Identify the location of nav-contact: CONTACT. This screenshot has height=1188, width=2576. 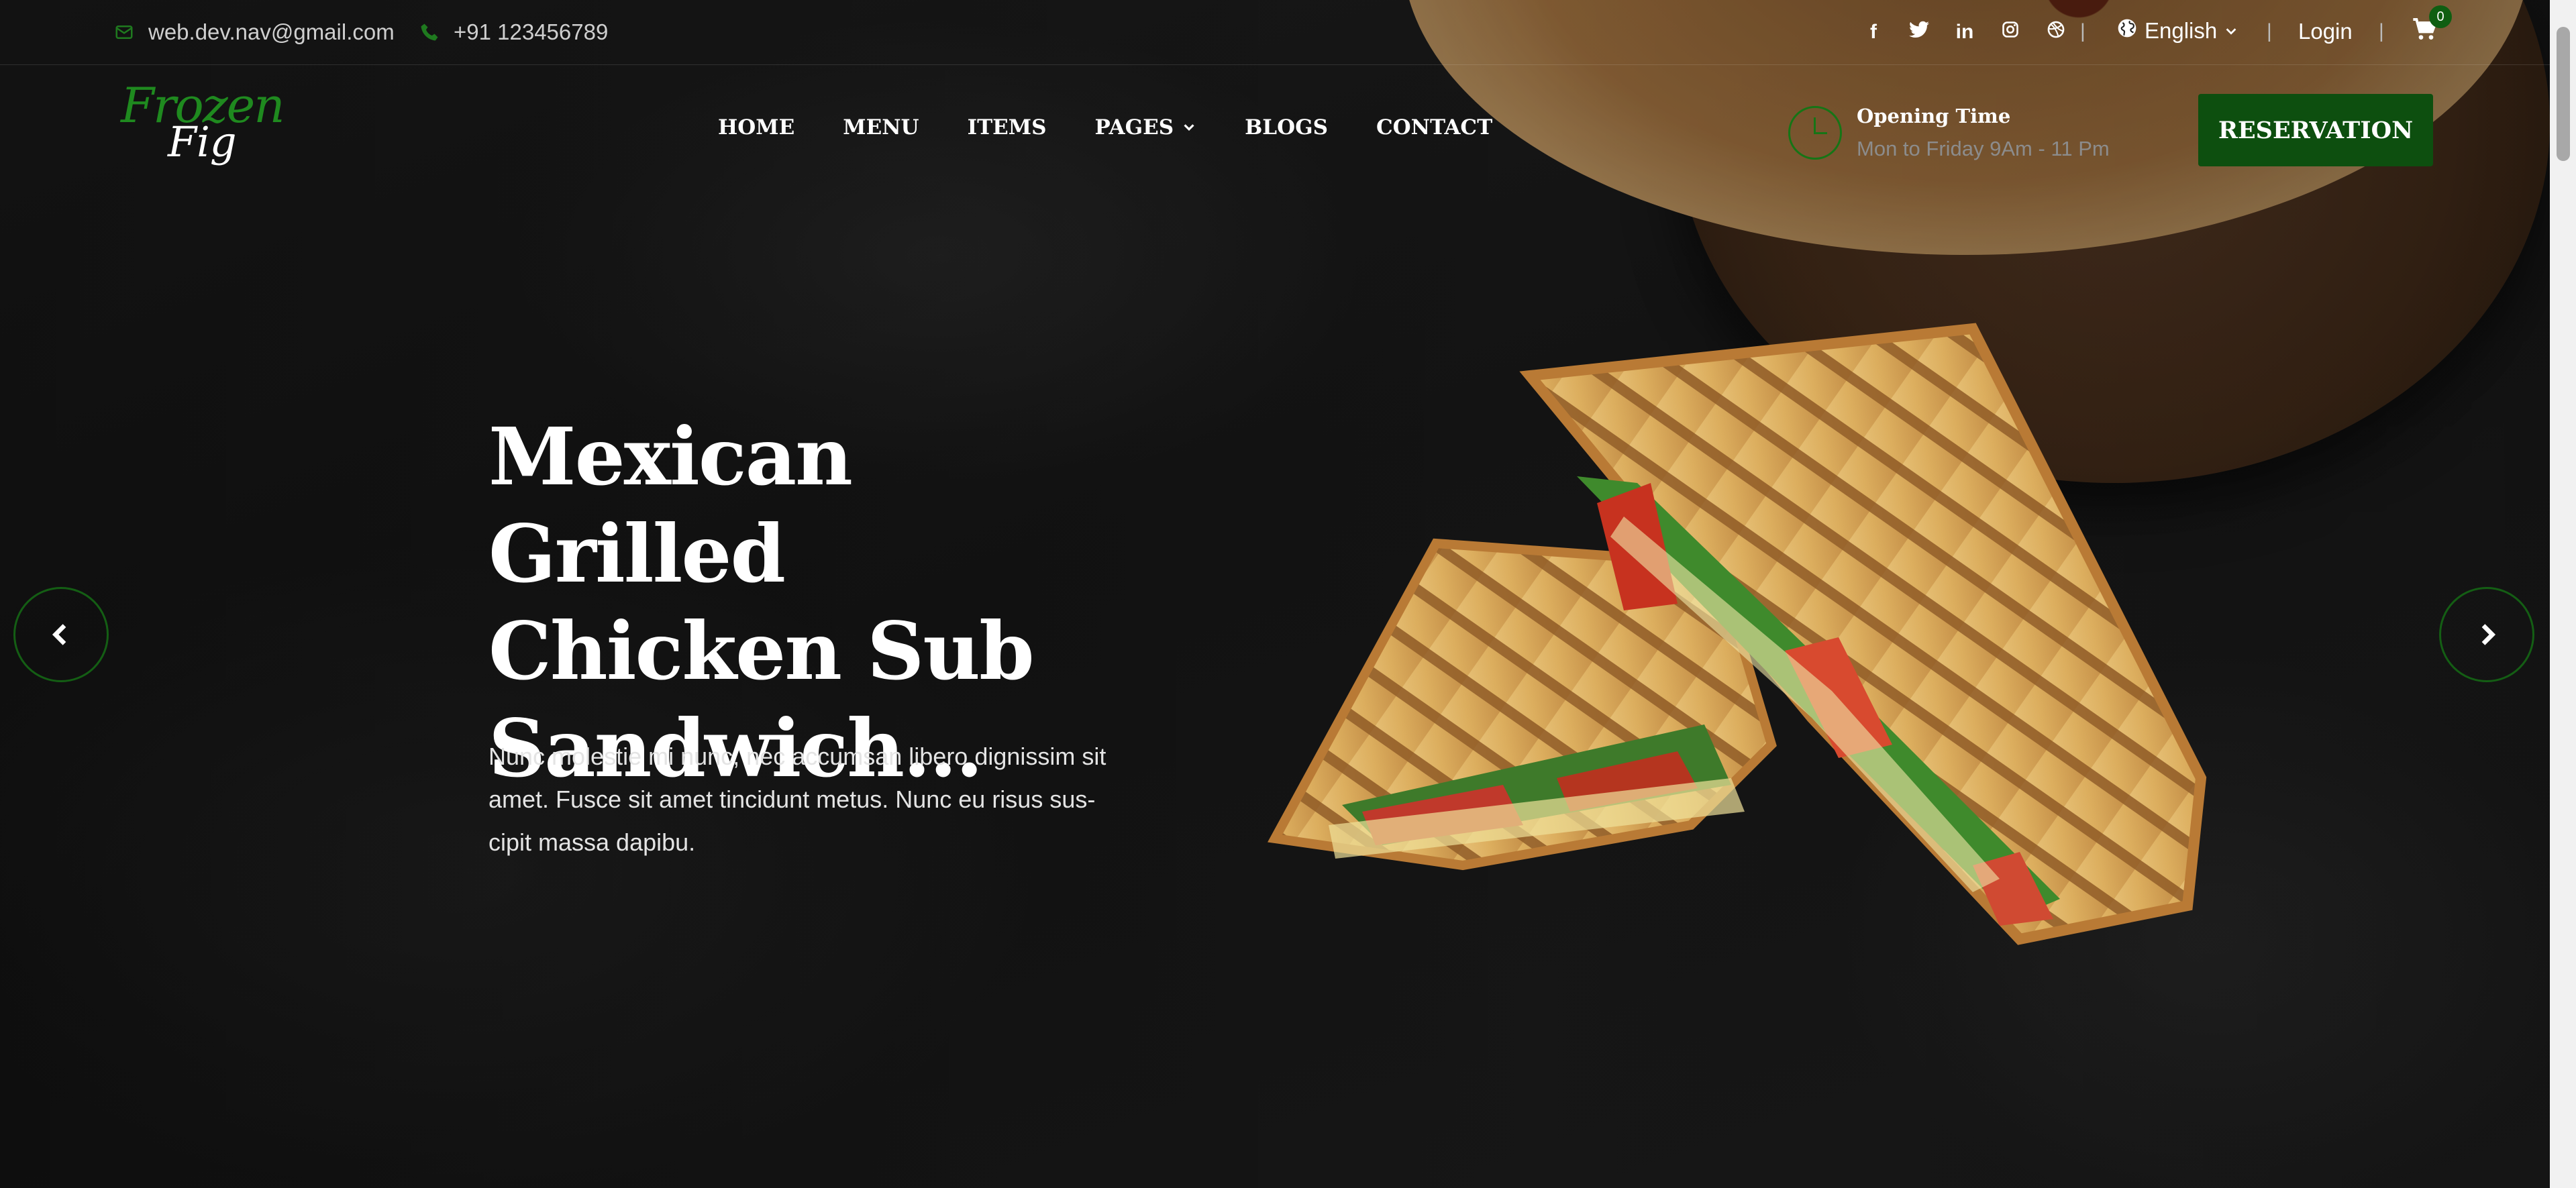
(1434, 127).